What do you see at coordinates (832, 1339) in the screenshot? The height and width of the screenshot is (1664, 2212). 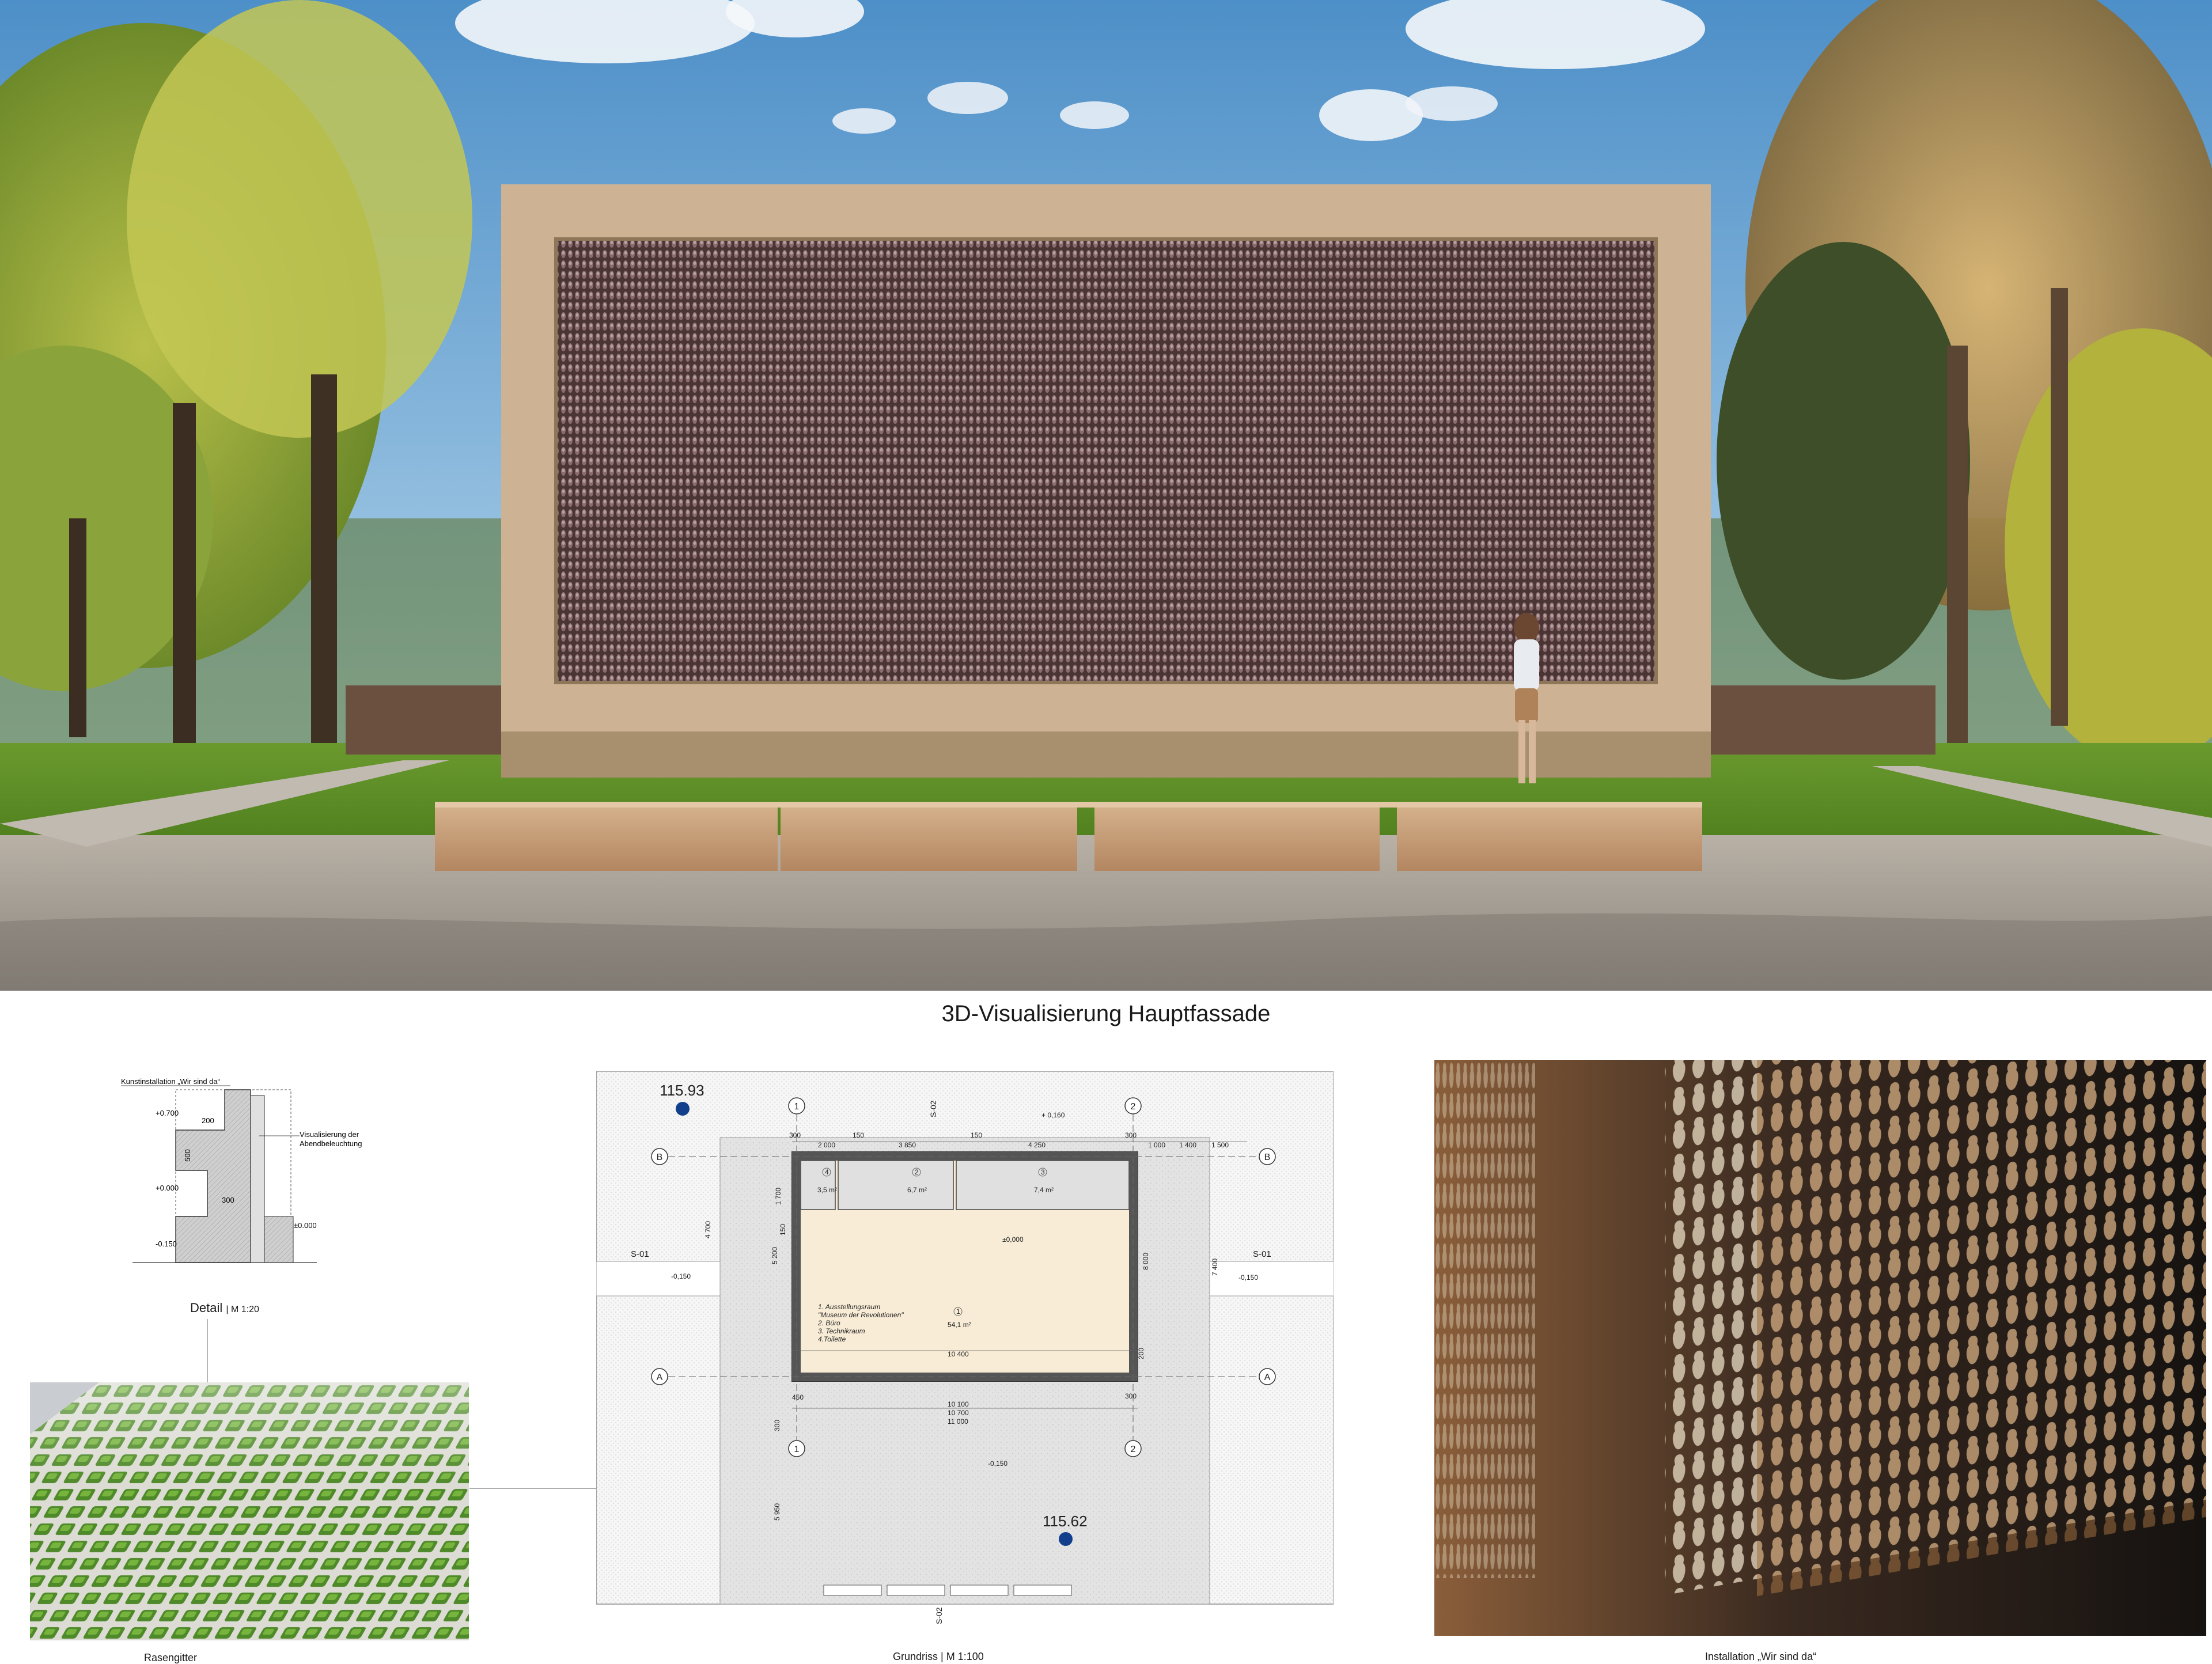 I see `legend-4: 4.Toilette` at bounding box center [832, 1339].